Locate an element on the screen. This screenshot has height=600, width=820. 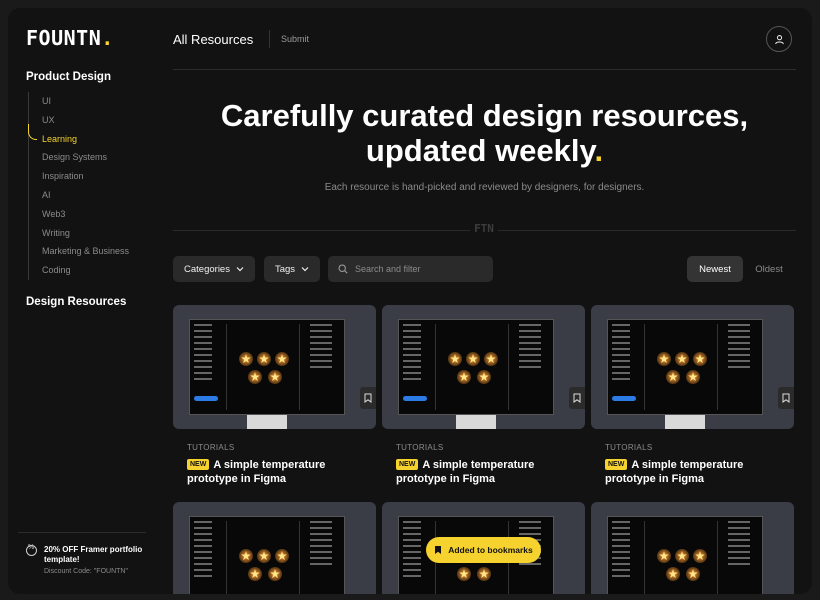
hero-title-line1: Carefully curated design resources, is located at coordinates (484, 115).